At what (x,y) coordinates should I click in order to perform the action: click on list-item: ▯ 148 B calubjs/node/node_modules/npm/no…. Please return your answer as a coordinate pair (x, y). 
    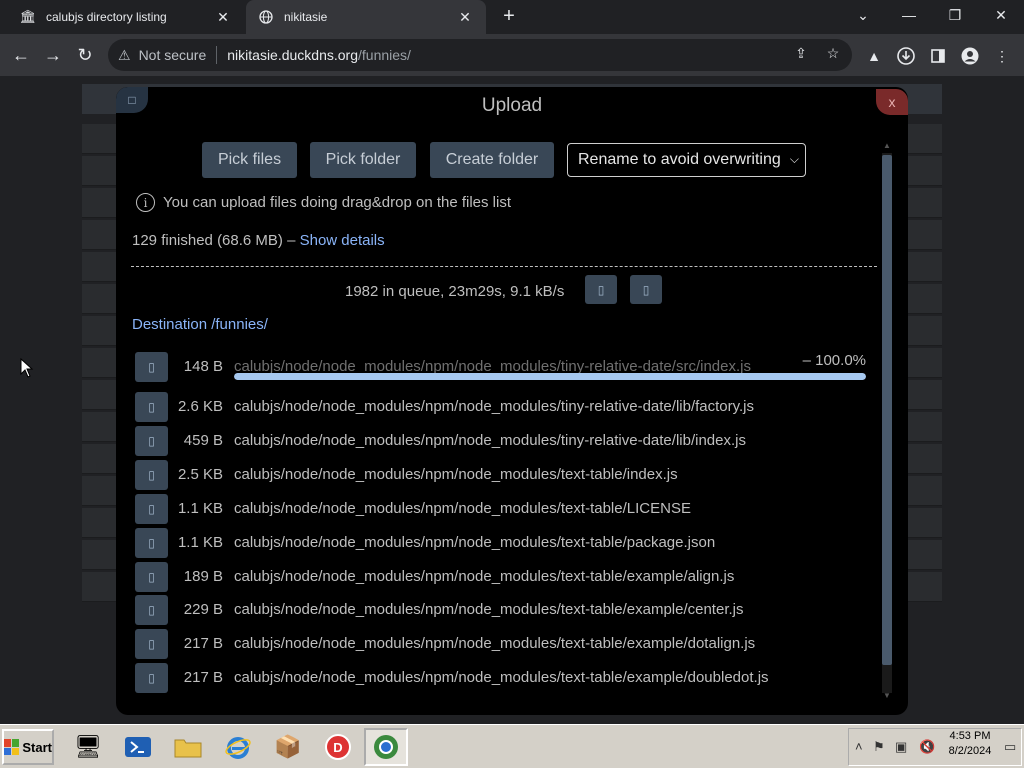
    Looking at the image, I should click on (501, 366).